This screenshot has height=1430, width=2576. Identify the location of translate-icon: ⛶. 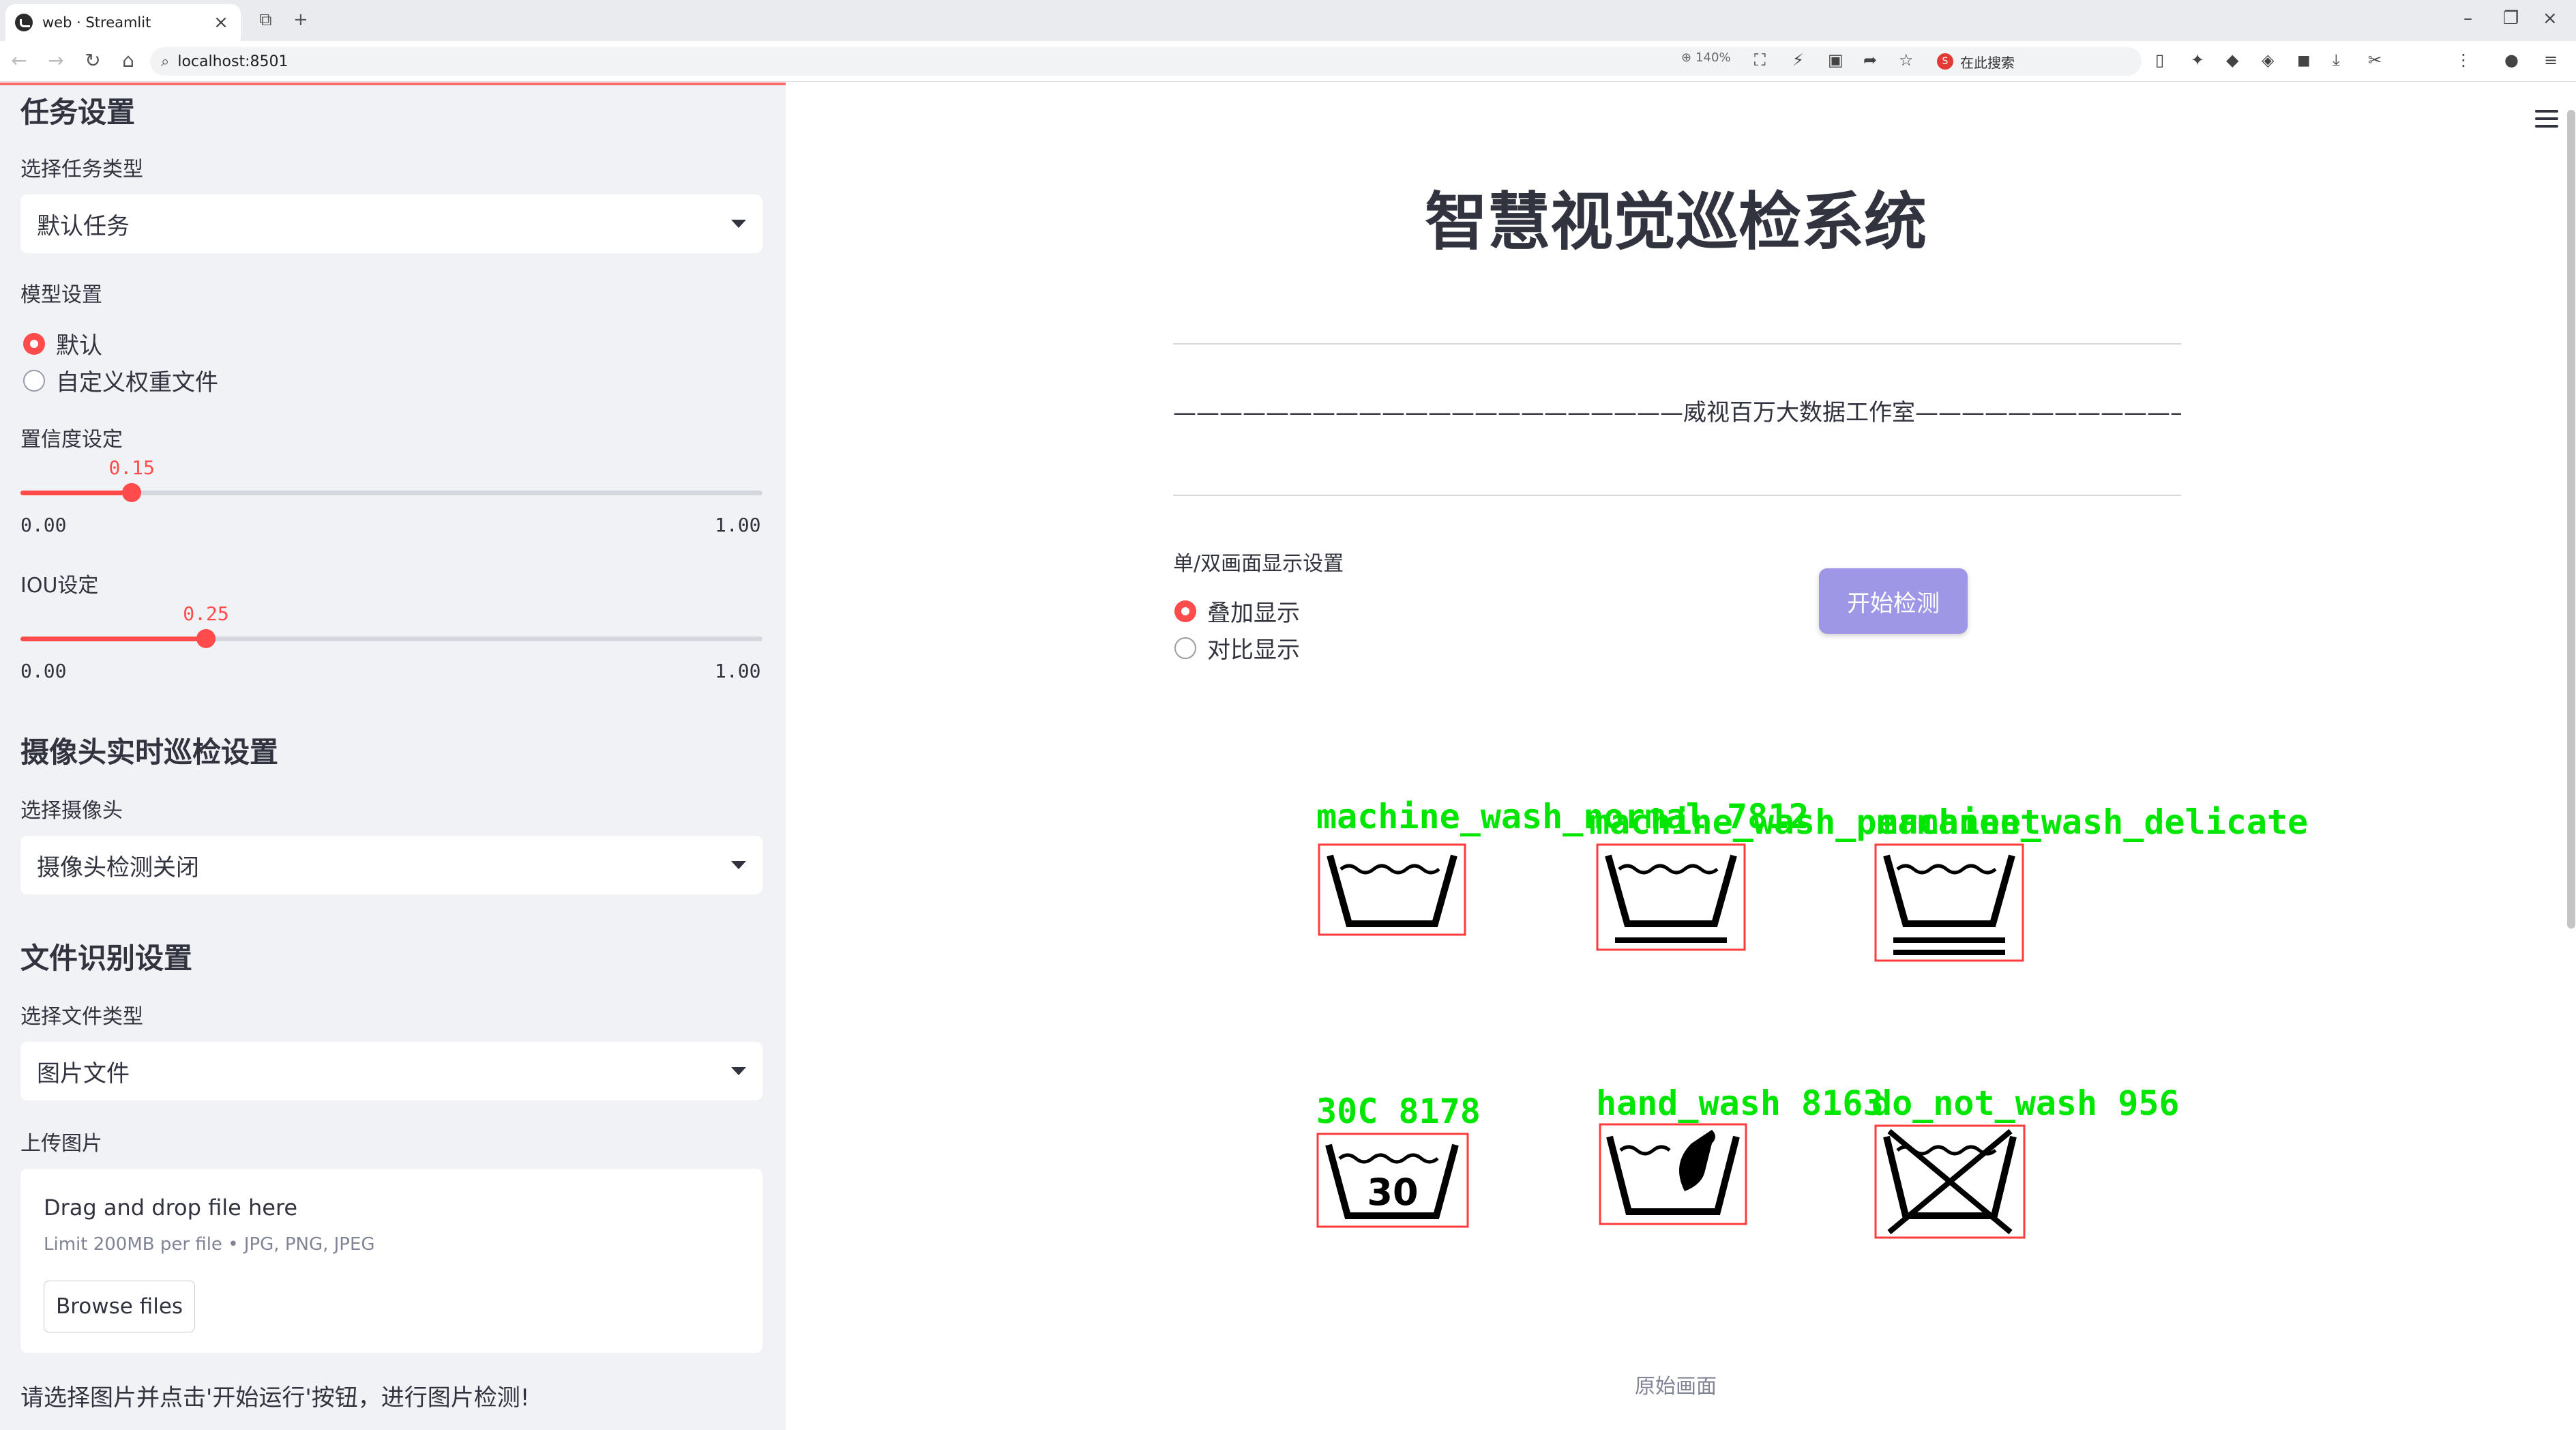
(1760, 60).